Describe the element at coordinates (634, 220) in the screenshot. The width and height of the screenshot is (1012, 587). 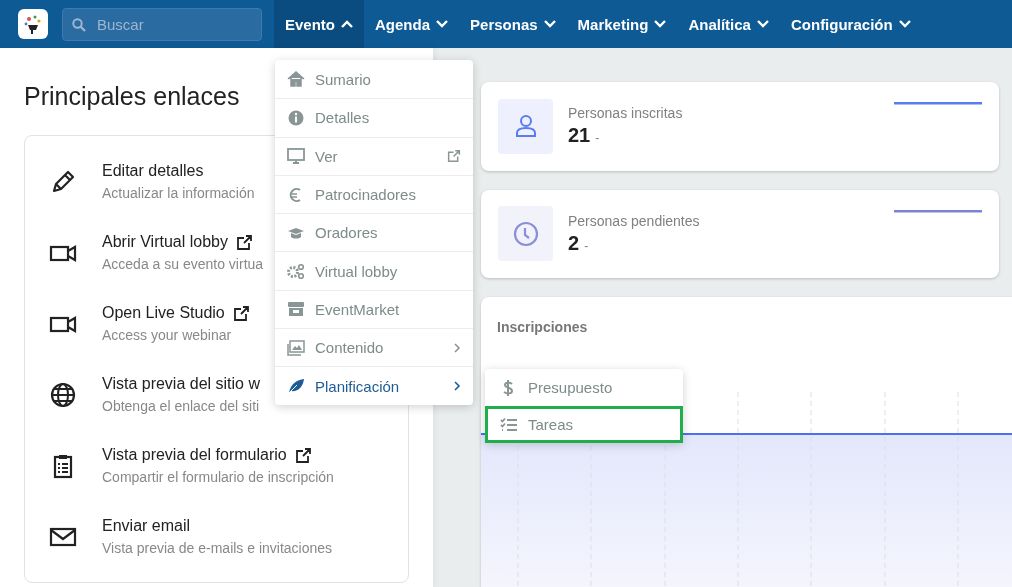
I see `stat-label: Personas pendientes` at that location.